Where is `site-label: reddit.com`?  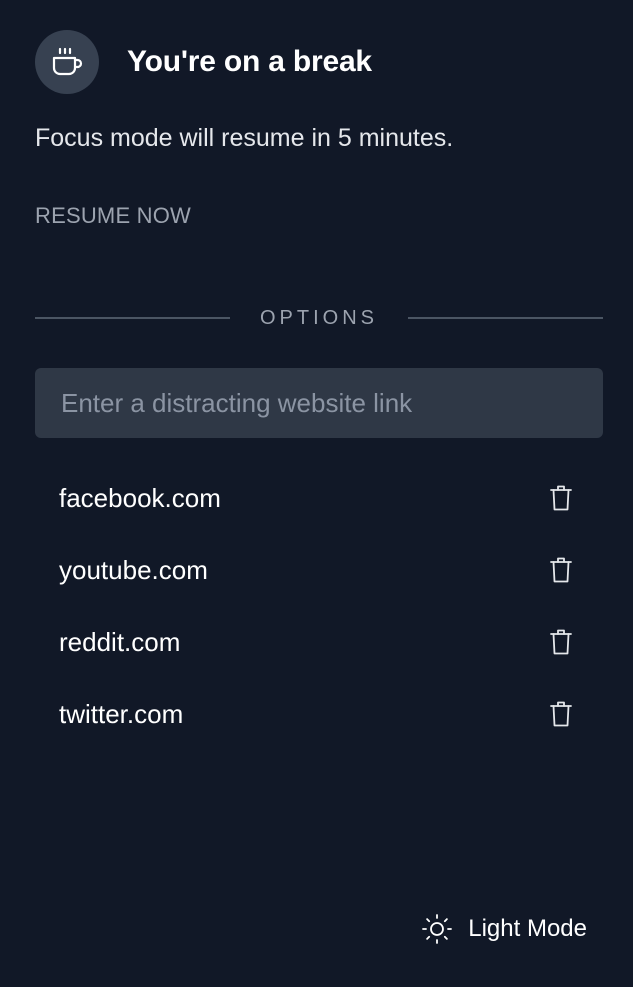
site-label: reddit.com is located at coordinates (120, 641).